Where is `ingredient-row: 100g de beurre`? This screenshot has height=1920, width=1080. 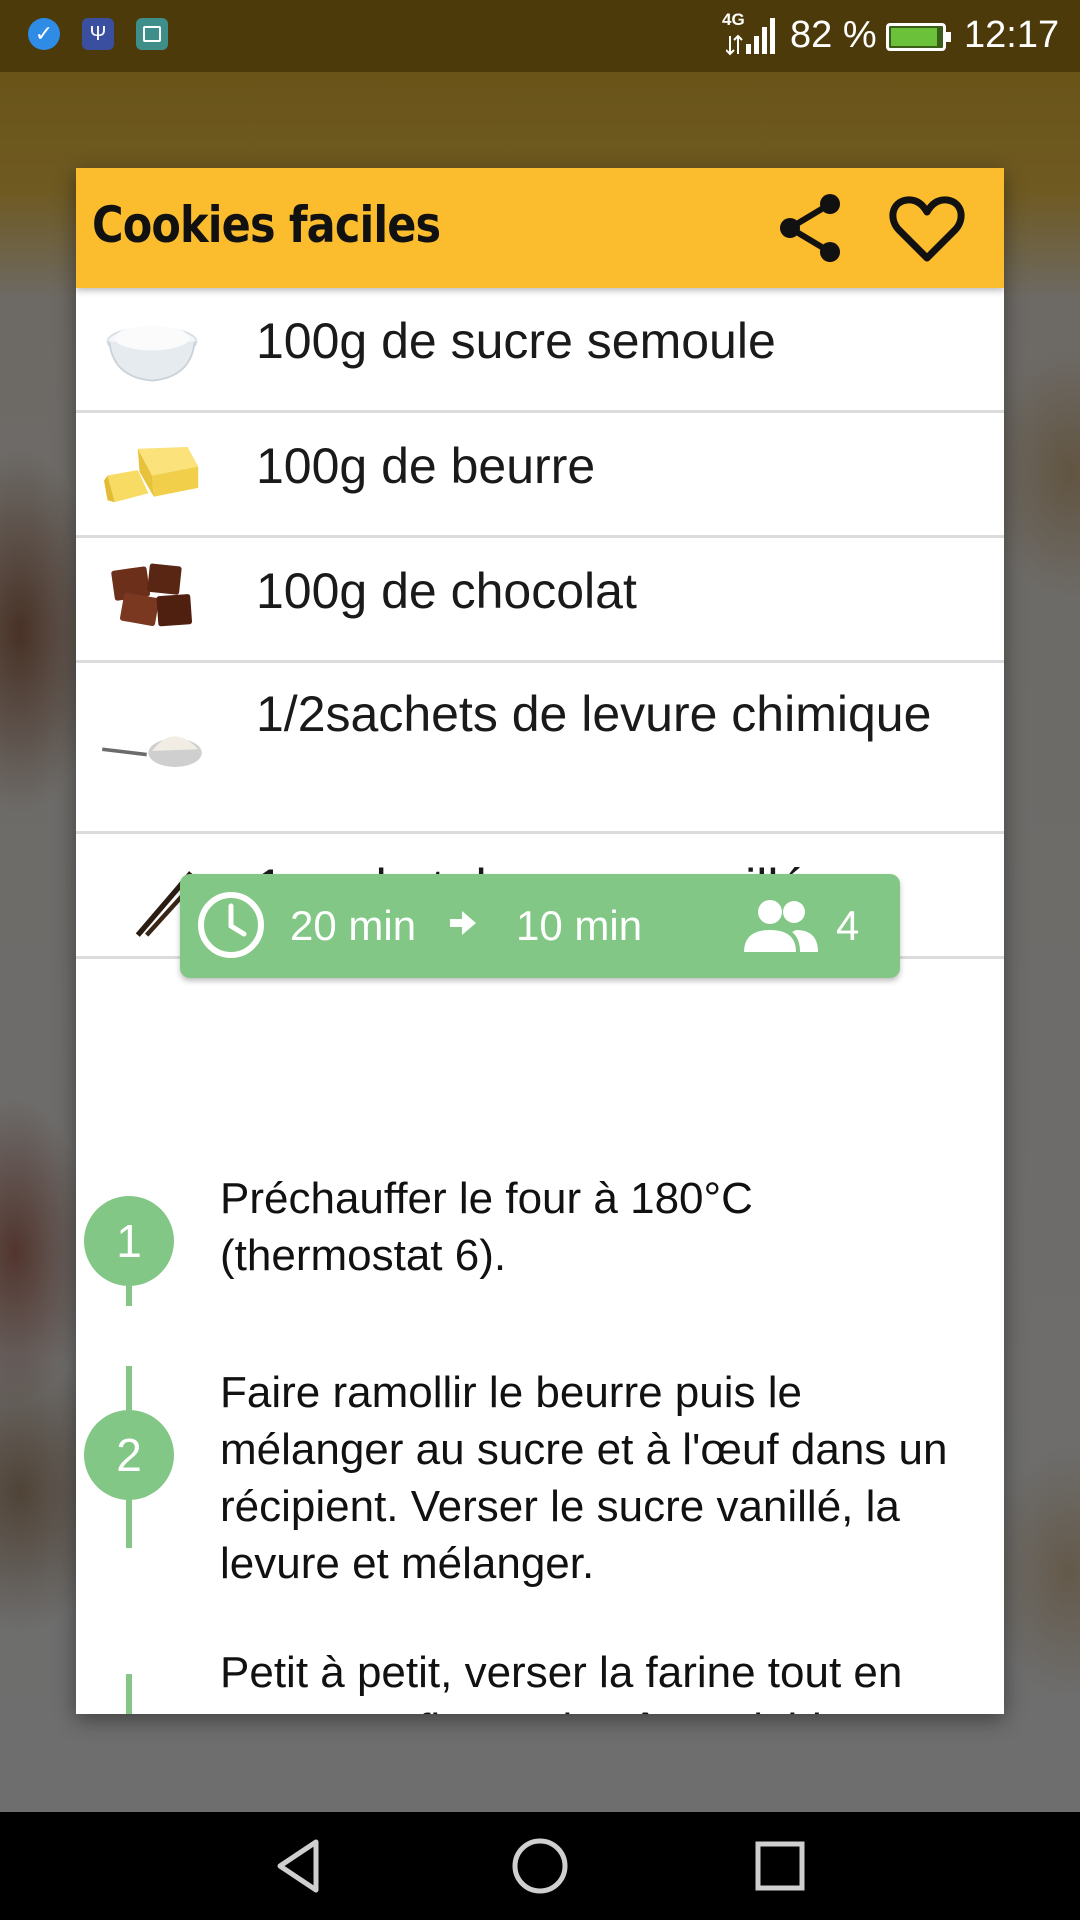
ingredient-row: 100g de beurre is located at coordinates (540, 475).